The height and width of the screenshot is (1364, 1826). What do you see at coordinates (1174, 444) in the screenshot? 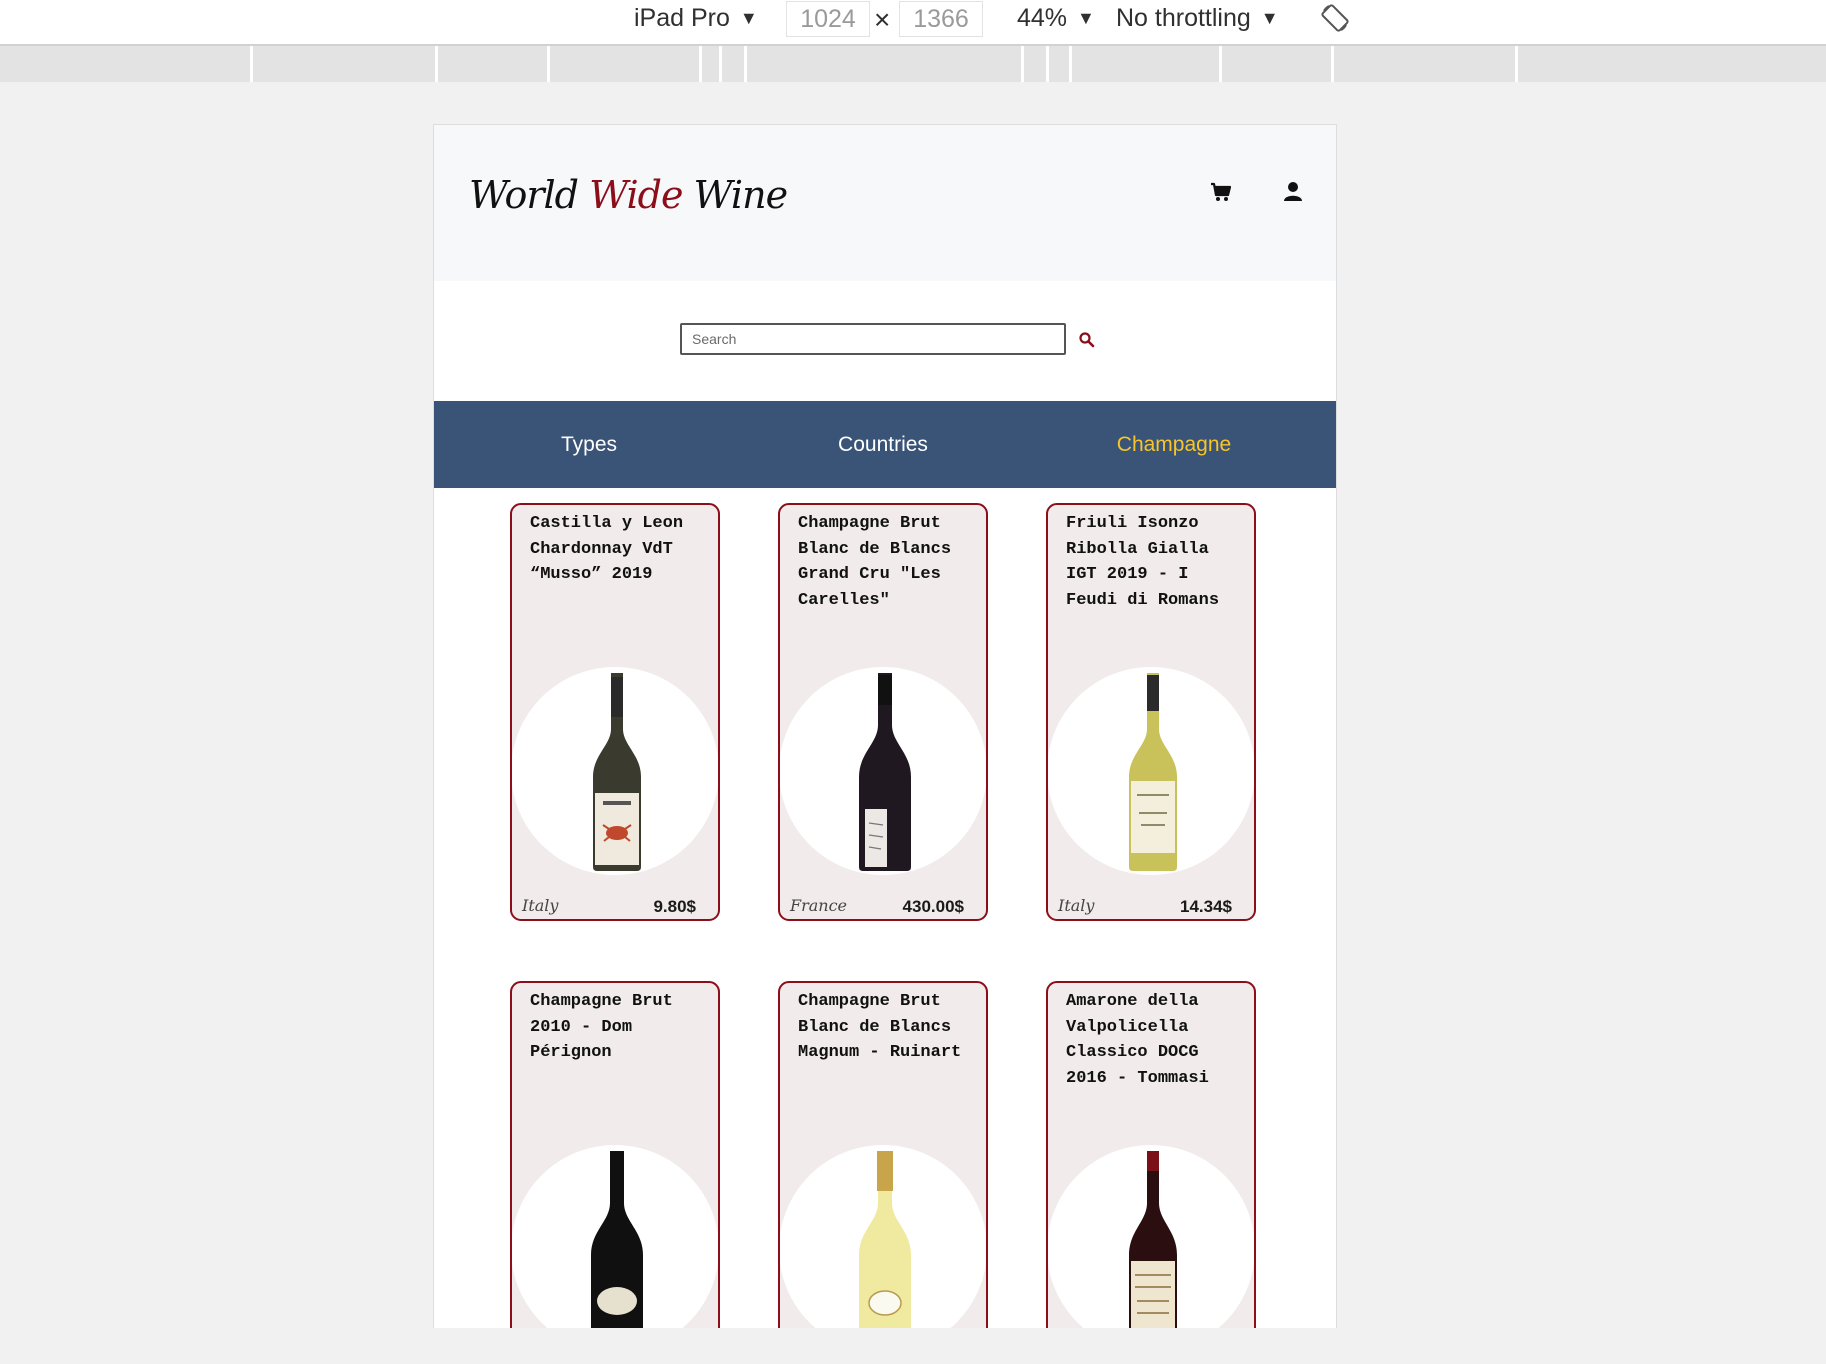
I see `nav-item-champagne: Champagne` at bounding box center [1174, 444].